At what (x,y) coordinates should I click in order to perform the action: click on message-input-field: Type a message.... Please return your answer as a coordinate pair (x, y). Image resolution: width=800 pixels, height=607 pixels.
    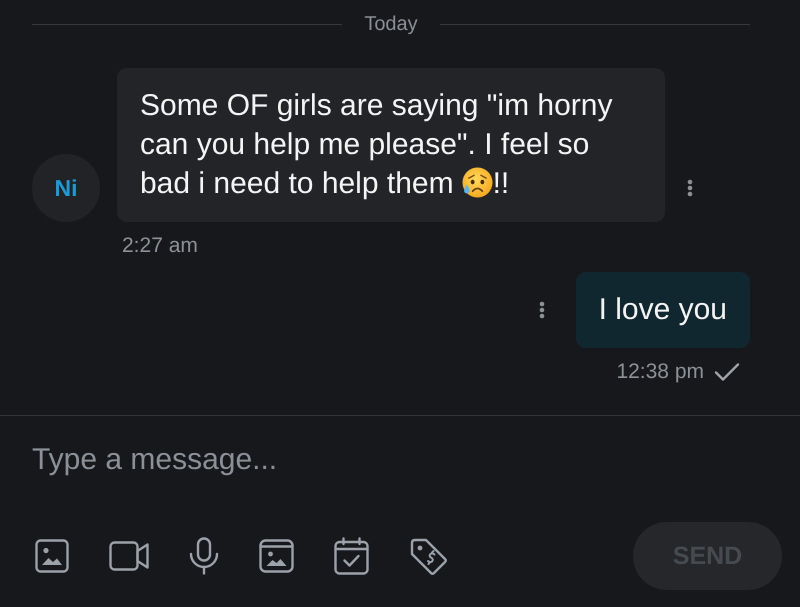
    Looking at the image, I should click on (400, 460).